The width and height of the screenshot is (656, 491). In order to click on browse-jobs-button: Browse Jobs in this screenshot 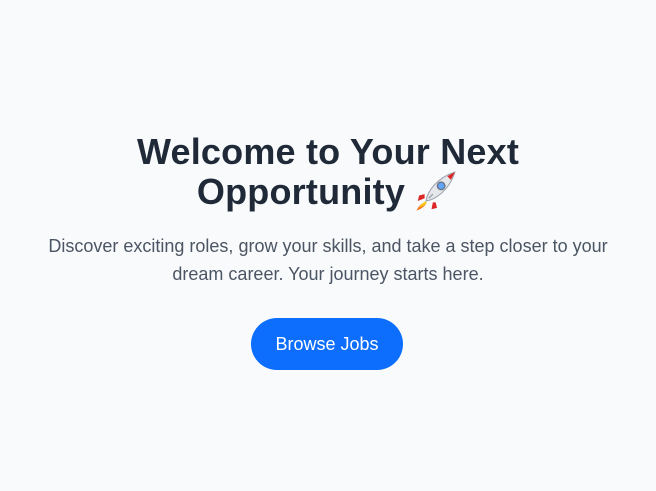, I will do `click(327, 344)`.